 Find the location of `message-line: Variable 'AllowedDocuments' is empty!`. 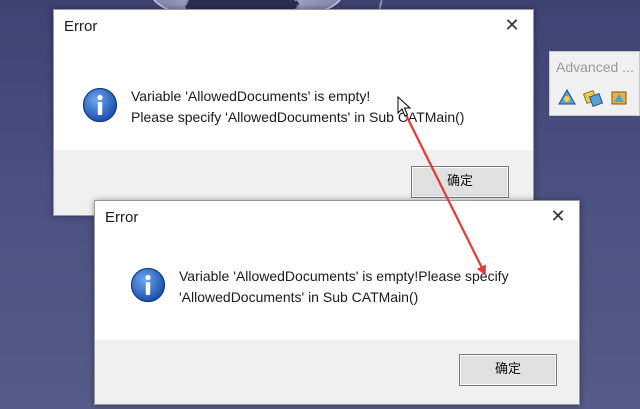

message-line: Variable 'AllowedDocuments' is empty! is located at coordinates (251, 96).